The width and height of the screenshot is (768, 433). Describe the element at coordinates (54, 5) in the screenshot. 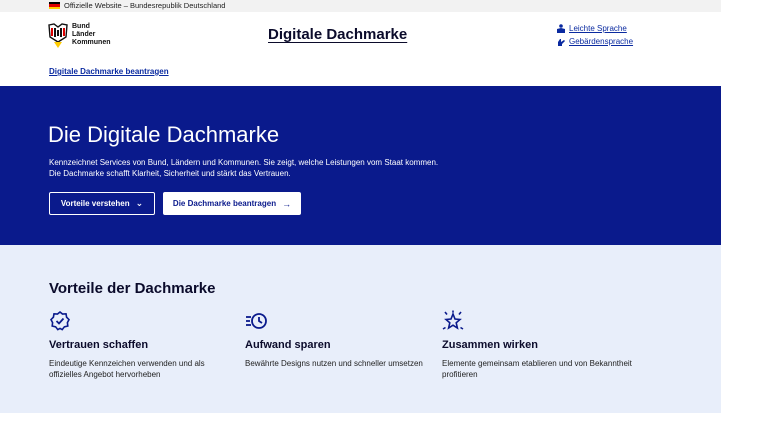

I see `german-flag-icon` at that location.